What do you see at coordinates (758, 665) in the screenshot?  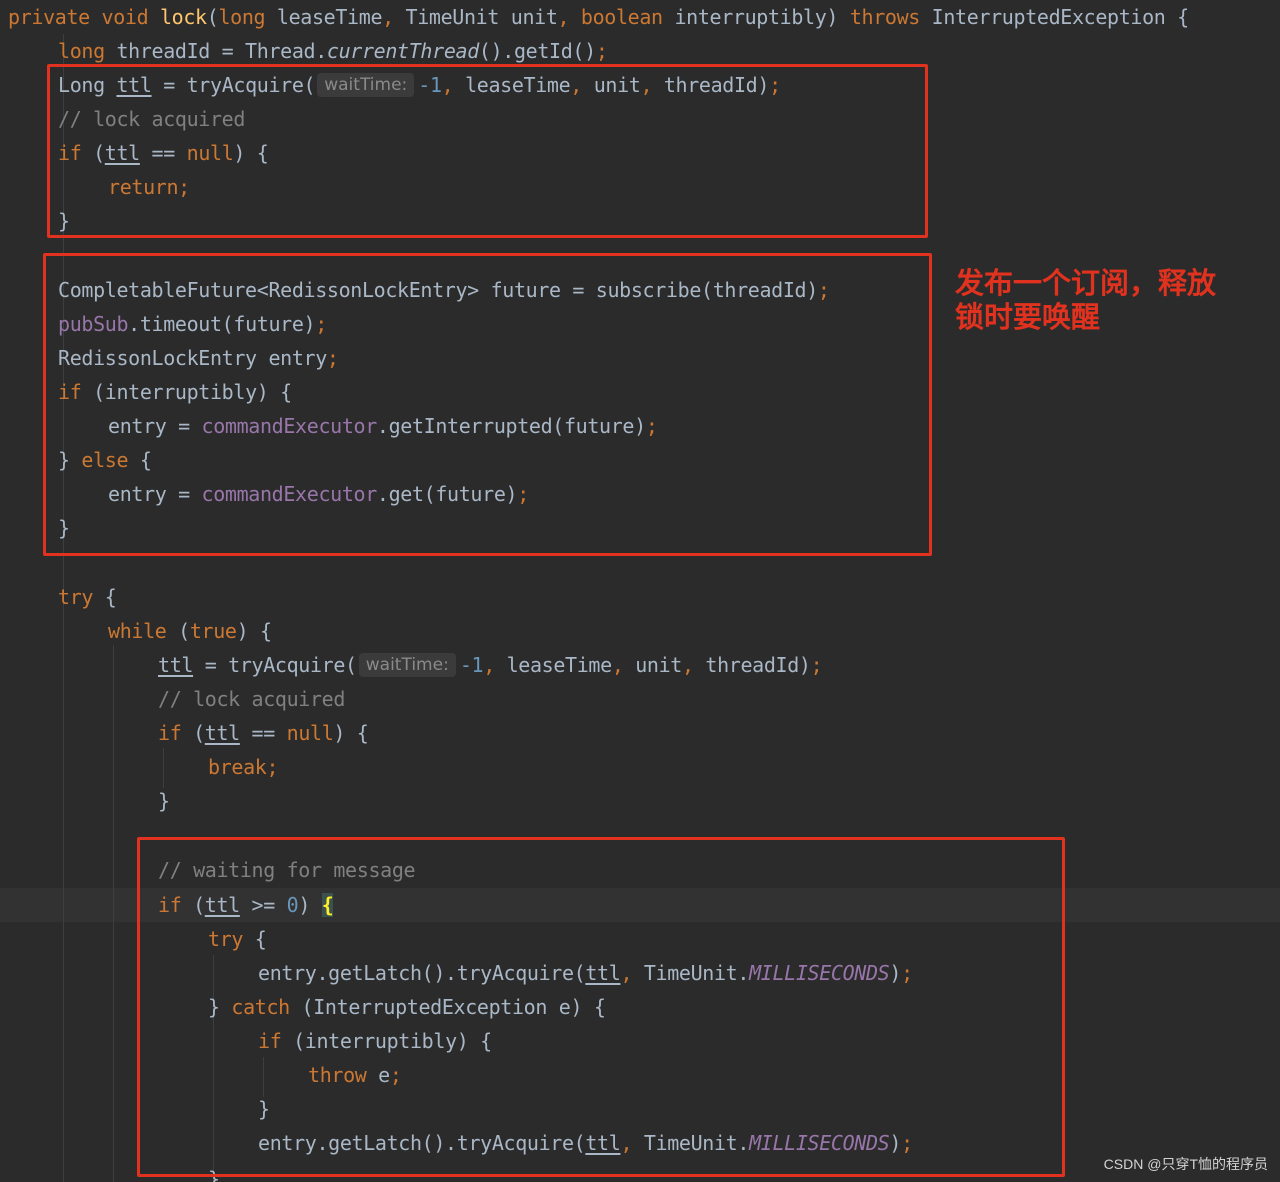 I see `code-text: threadId)` at bounding box center [758, 665].